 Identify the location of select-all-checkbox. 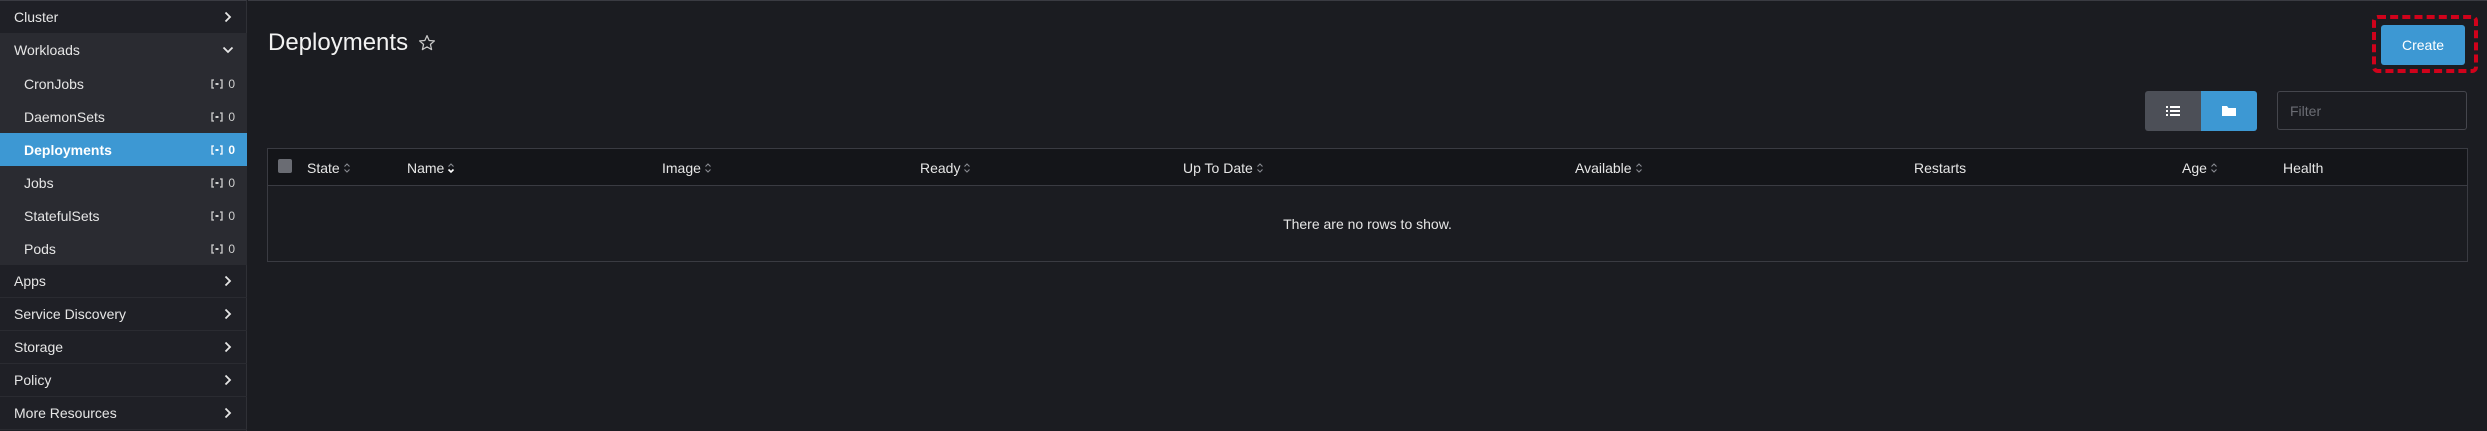
(285, 166).